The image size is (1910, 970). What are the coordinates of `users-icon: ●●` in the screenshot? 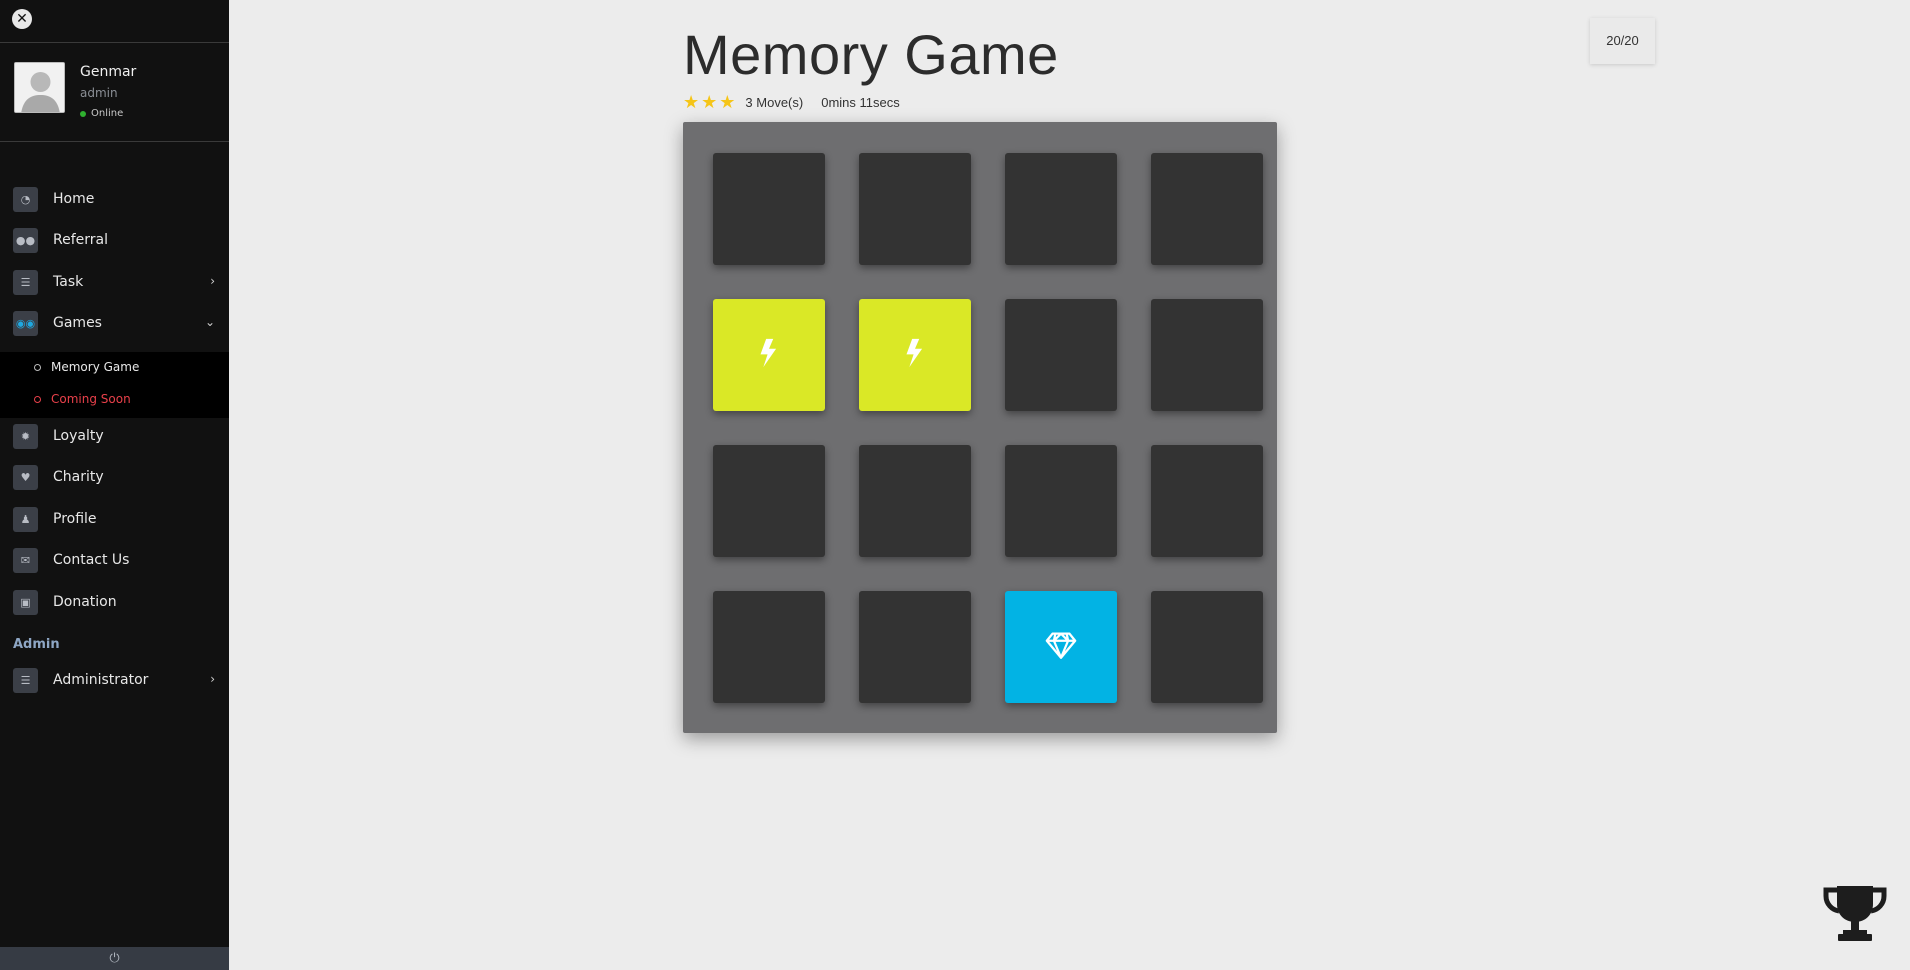 It's located at (25, 240).